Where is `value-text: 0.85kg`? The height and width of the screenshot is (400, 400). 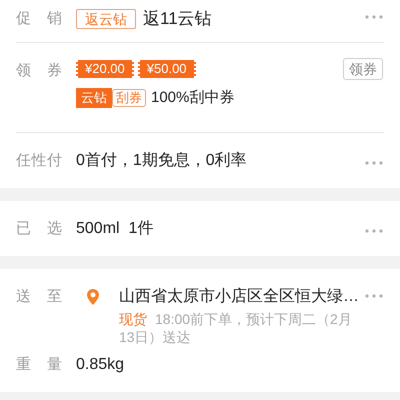 value-text: 0.85kg is located at coordinates (100, 365).